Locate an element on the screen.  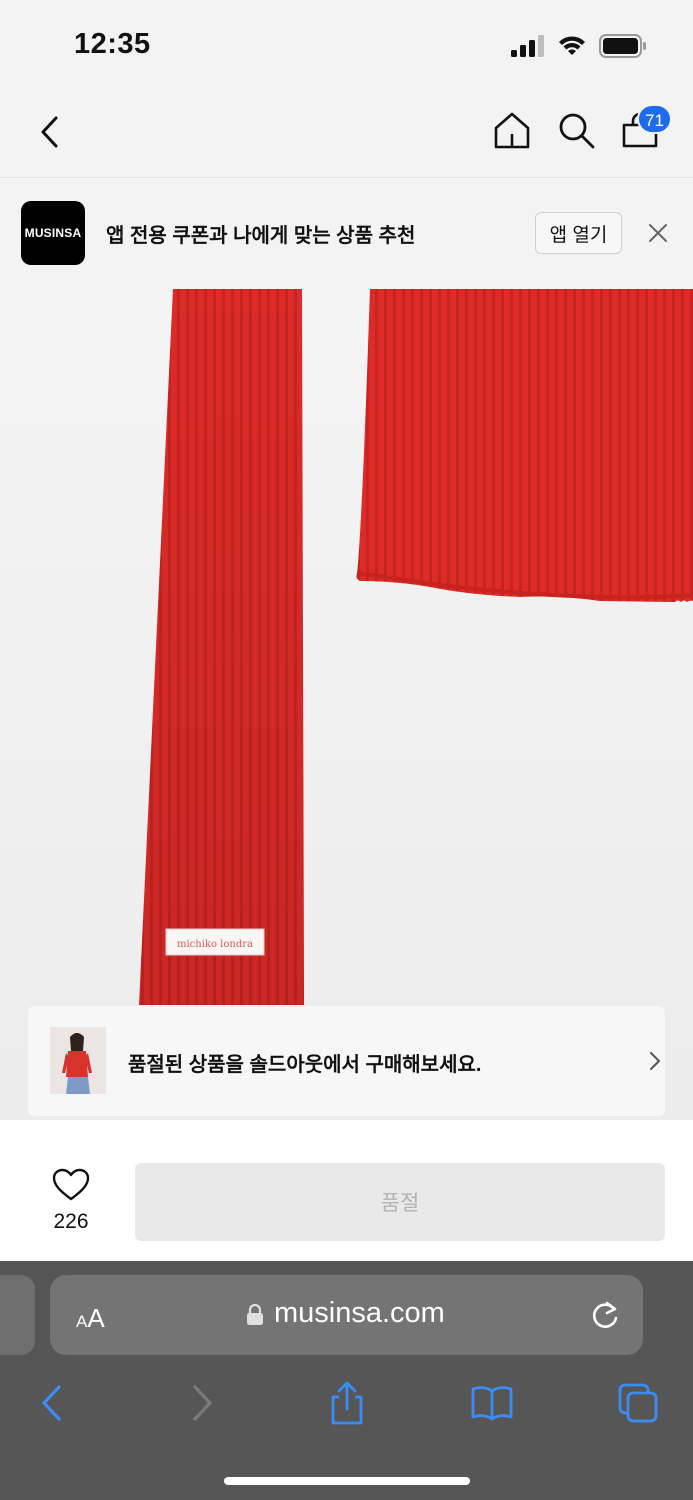
soldout-button: 품절 is located at coordinates (400, 1202).